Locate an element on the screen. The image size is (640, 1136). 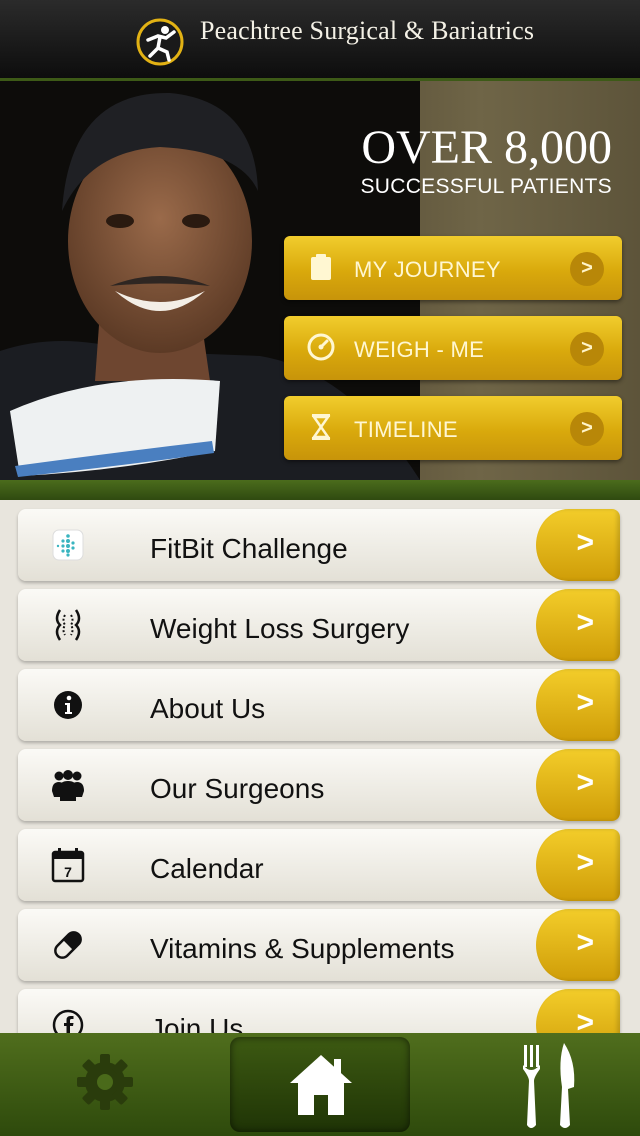
app-header: Peachtree Surgical & Bariatrics is located at coordinates (320, 40).